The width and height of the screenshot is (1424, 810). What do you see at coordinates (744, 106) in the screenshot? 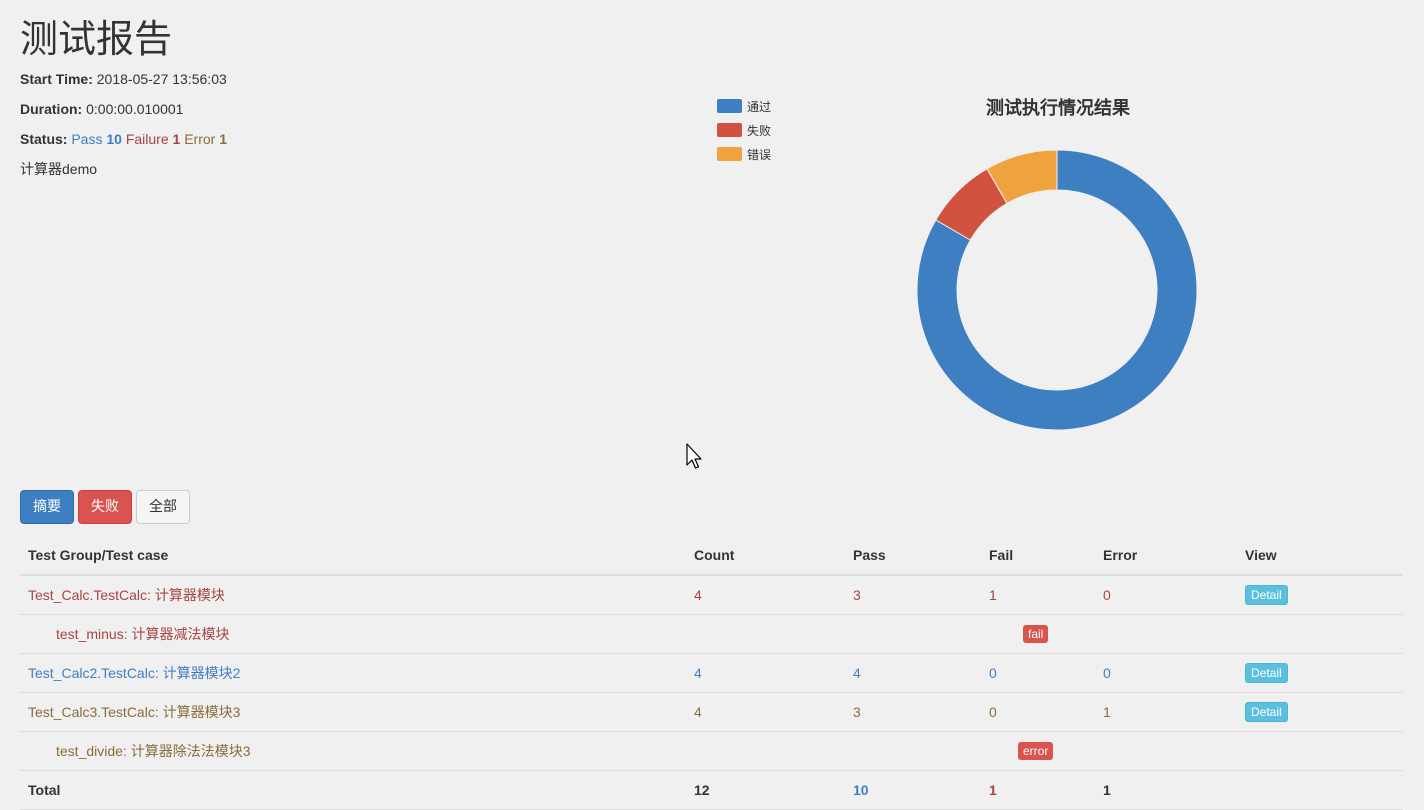
I see `legend-item-pass: 通过` at bounding box center [744, 106].